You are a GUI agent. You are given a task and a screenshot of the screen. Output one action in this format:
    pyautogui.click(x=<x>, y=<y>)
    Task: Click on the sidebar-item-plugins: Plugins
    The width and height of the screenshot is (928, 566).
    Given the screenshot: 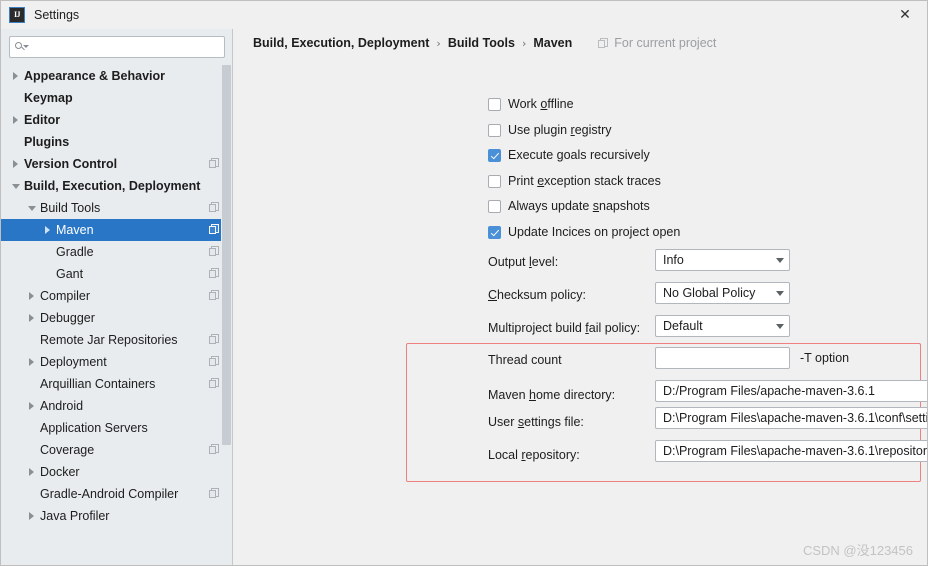 What is the action you would take?
    pyautogui.click(x=116, y=142)
    